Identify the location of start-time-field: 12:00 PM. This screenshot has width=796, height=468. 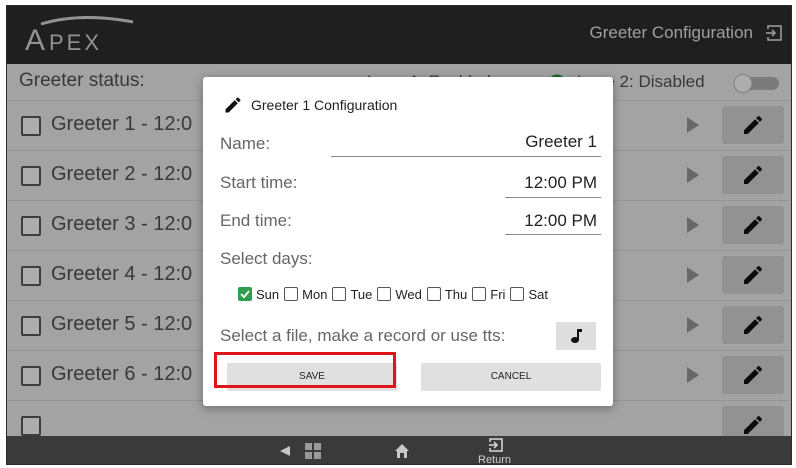
(560, 183).